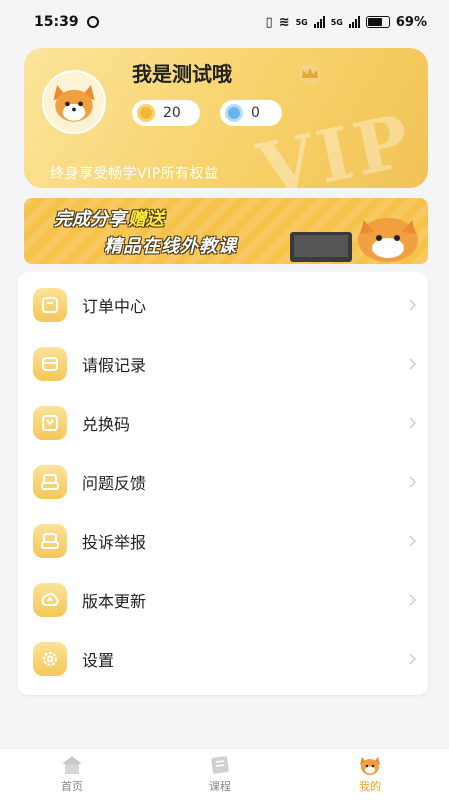 Image resolution: width=449 pixels, height=800 pixels. Describe the element at coordinates (255, 113) in the screenshot. I see `gems-count: 0` at that location.